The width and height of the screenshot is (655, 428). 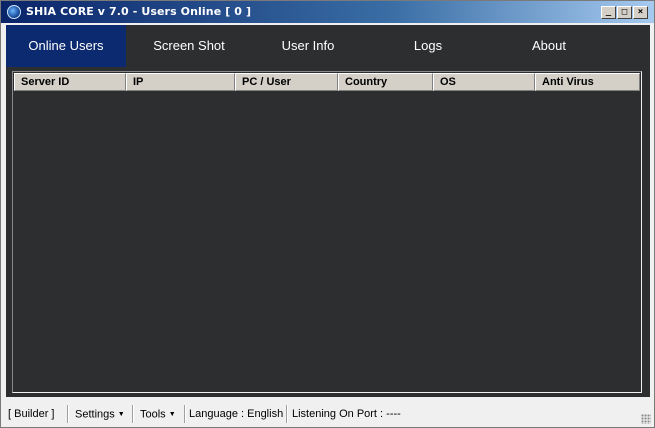 I want to click on close-button: ×, so click(x=640, y=12).